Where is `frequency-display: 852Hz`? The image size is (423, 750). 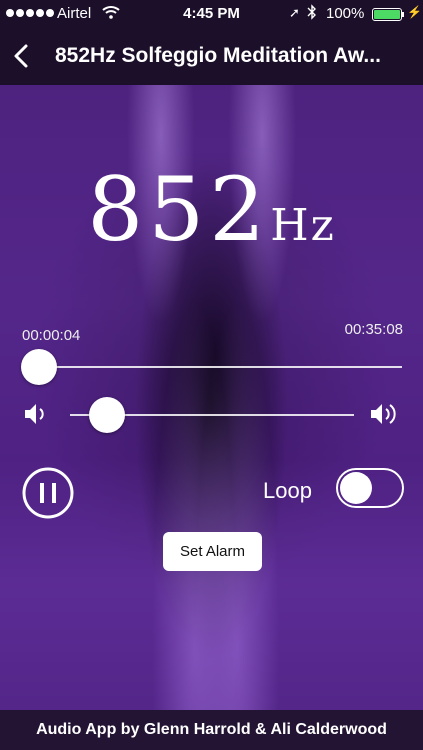 frequency-display: 852Hz is located at coordinates (211, 209).